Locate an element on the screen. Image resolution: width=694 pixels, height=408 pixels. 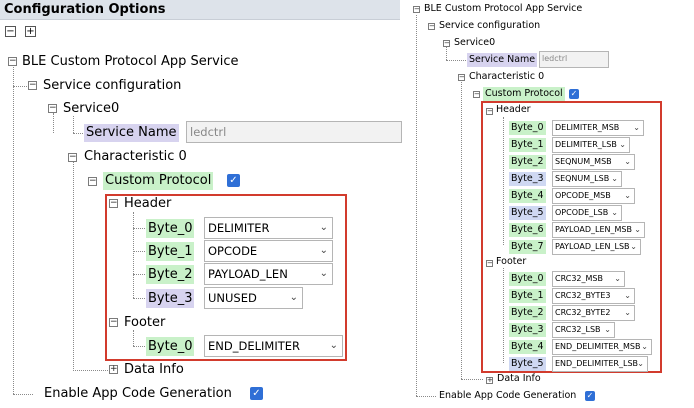
byte-select-value: DELIMITER_MSB is located at coordinates (587, 127).